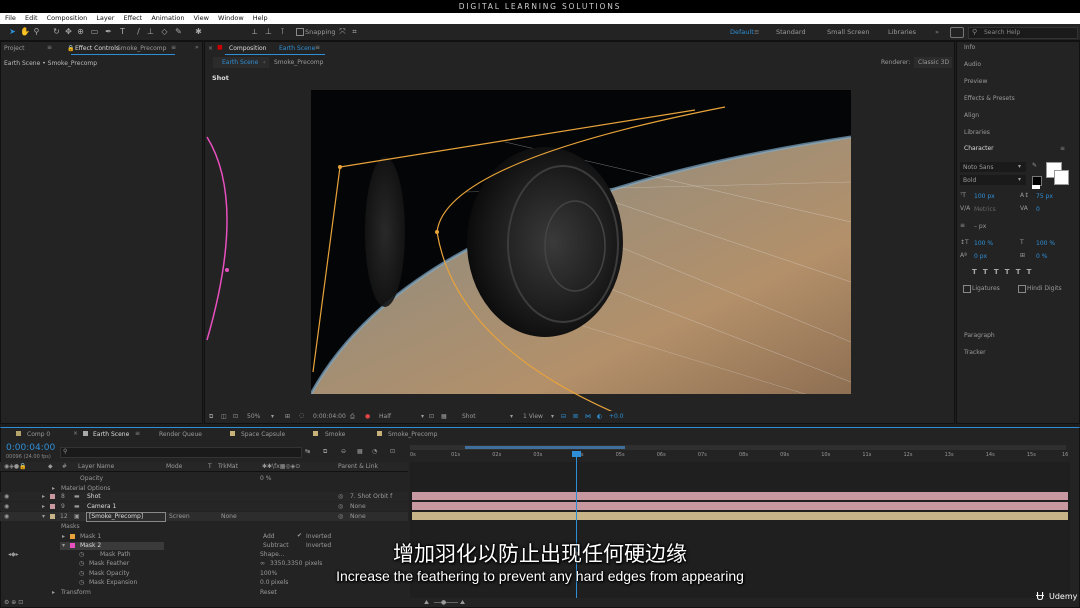  What do you see at coordinates (967, 289) in the screenshot?
I see `ligatures-checkbox` at bounding box center [967, 289].